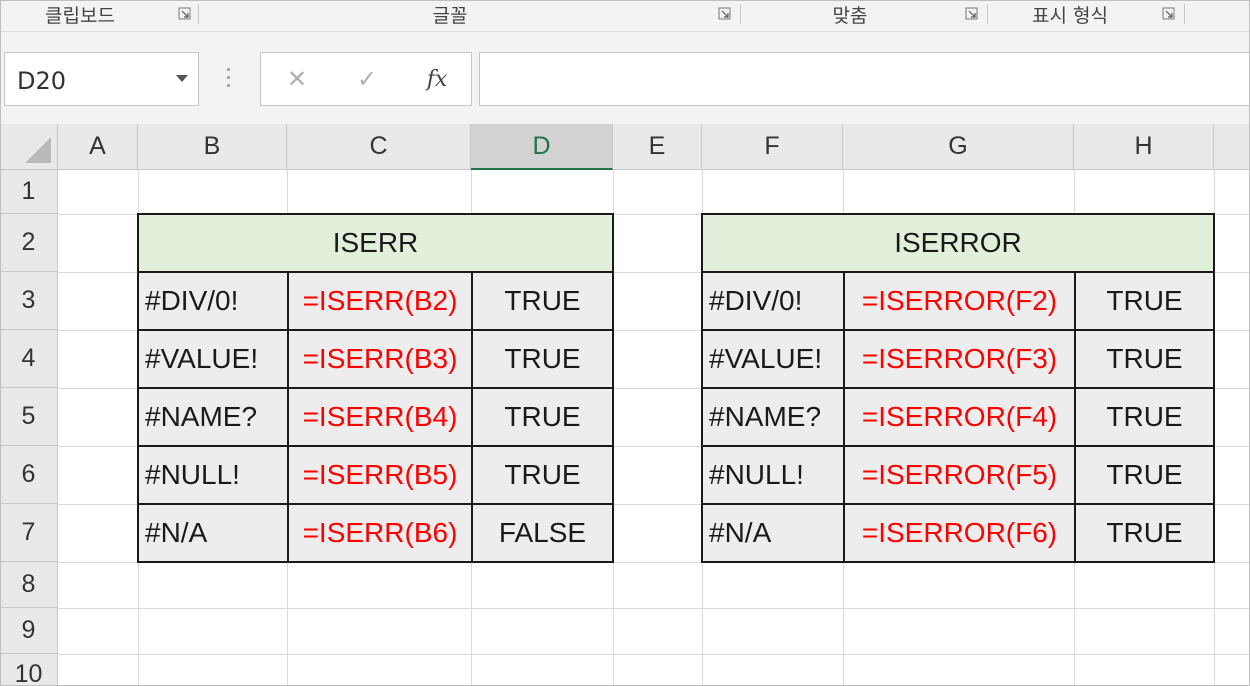 The image size is (1250, 686). What do you see at coordinates (98, 147) in the screenshot?
I see `column-header-a: A` at bounding box center [98, 147].